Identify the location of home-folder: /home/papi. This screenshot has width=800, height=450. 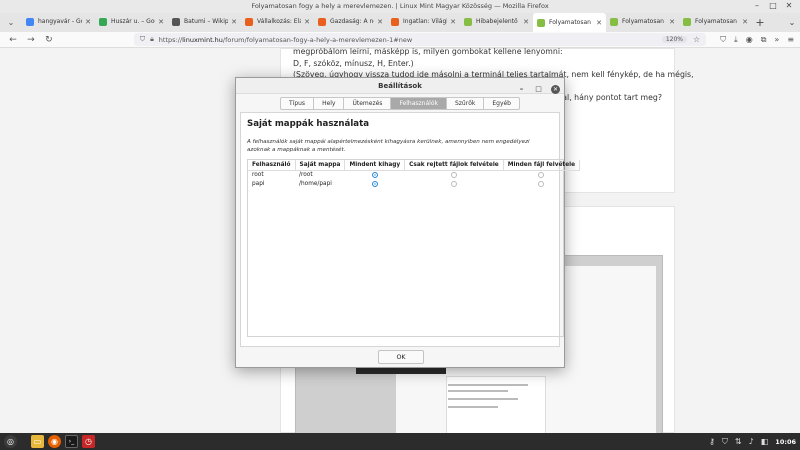
(315, 184).